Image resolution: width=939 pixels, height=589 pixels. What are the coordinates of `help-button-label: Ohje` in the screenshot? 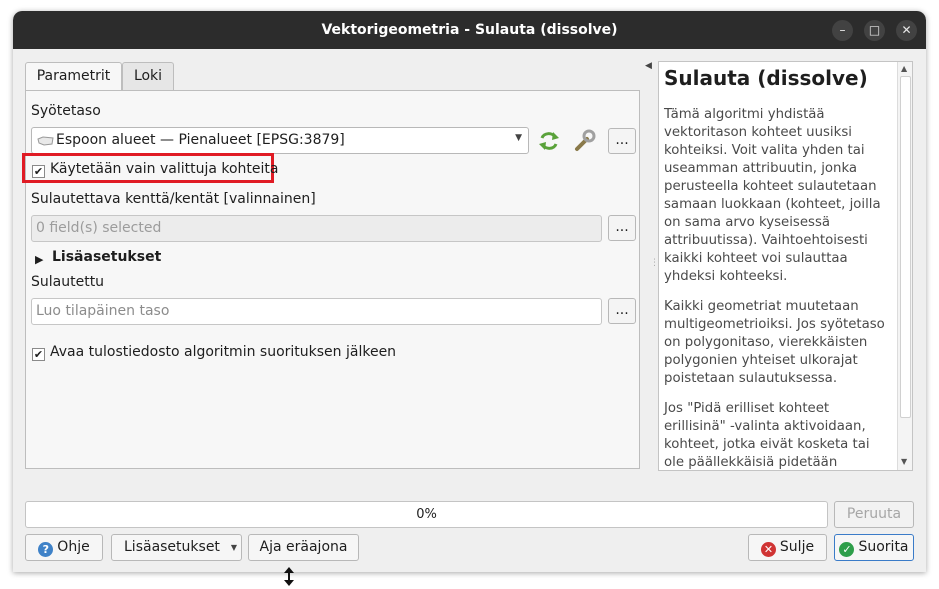 It's located at (73, 547).